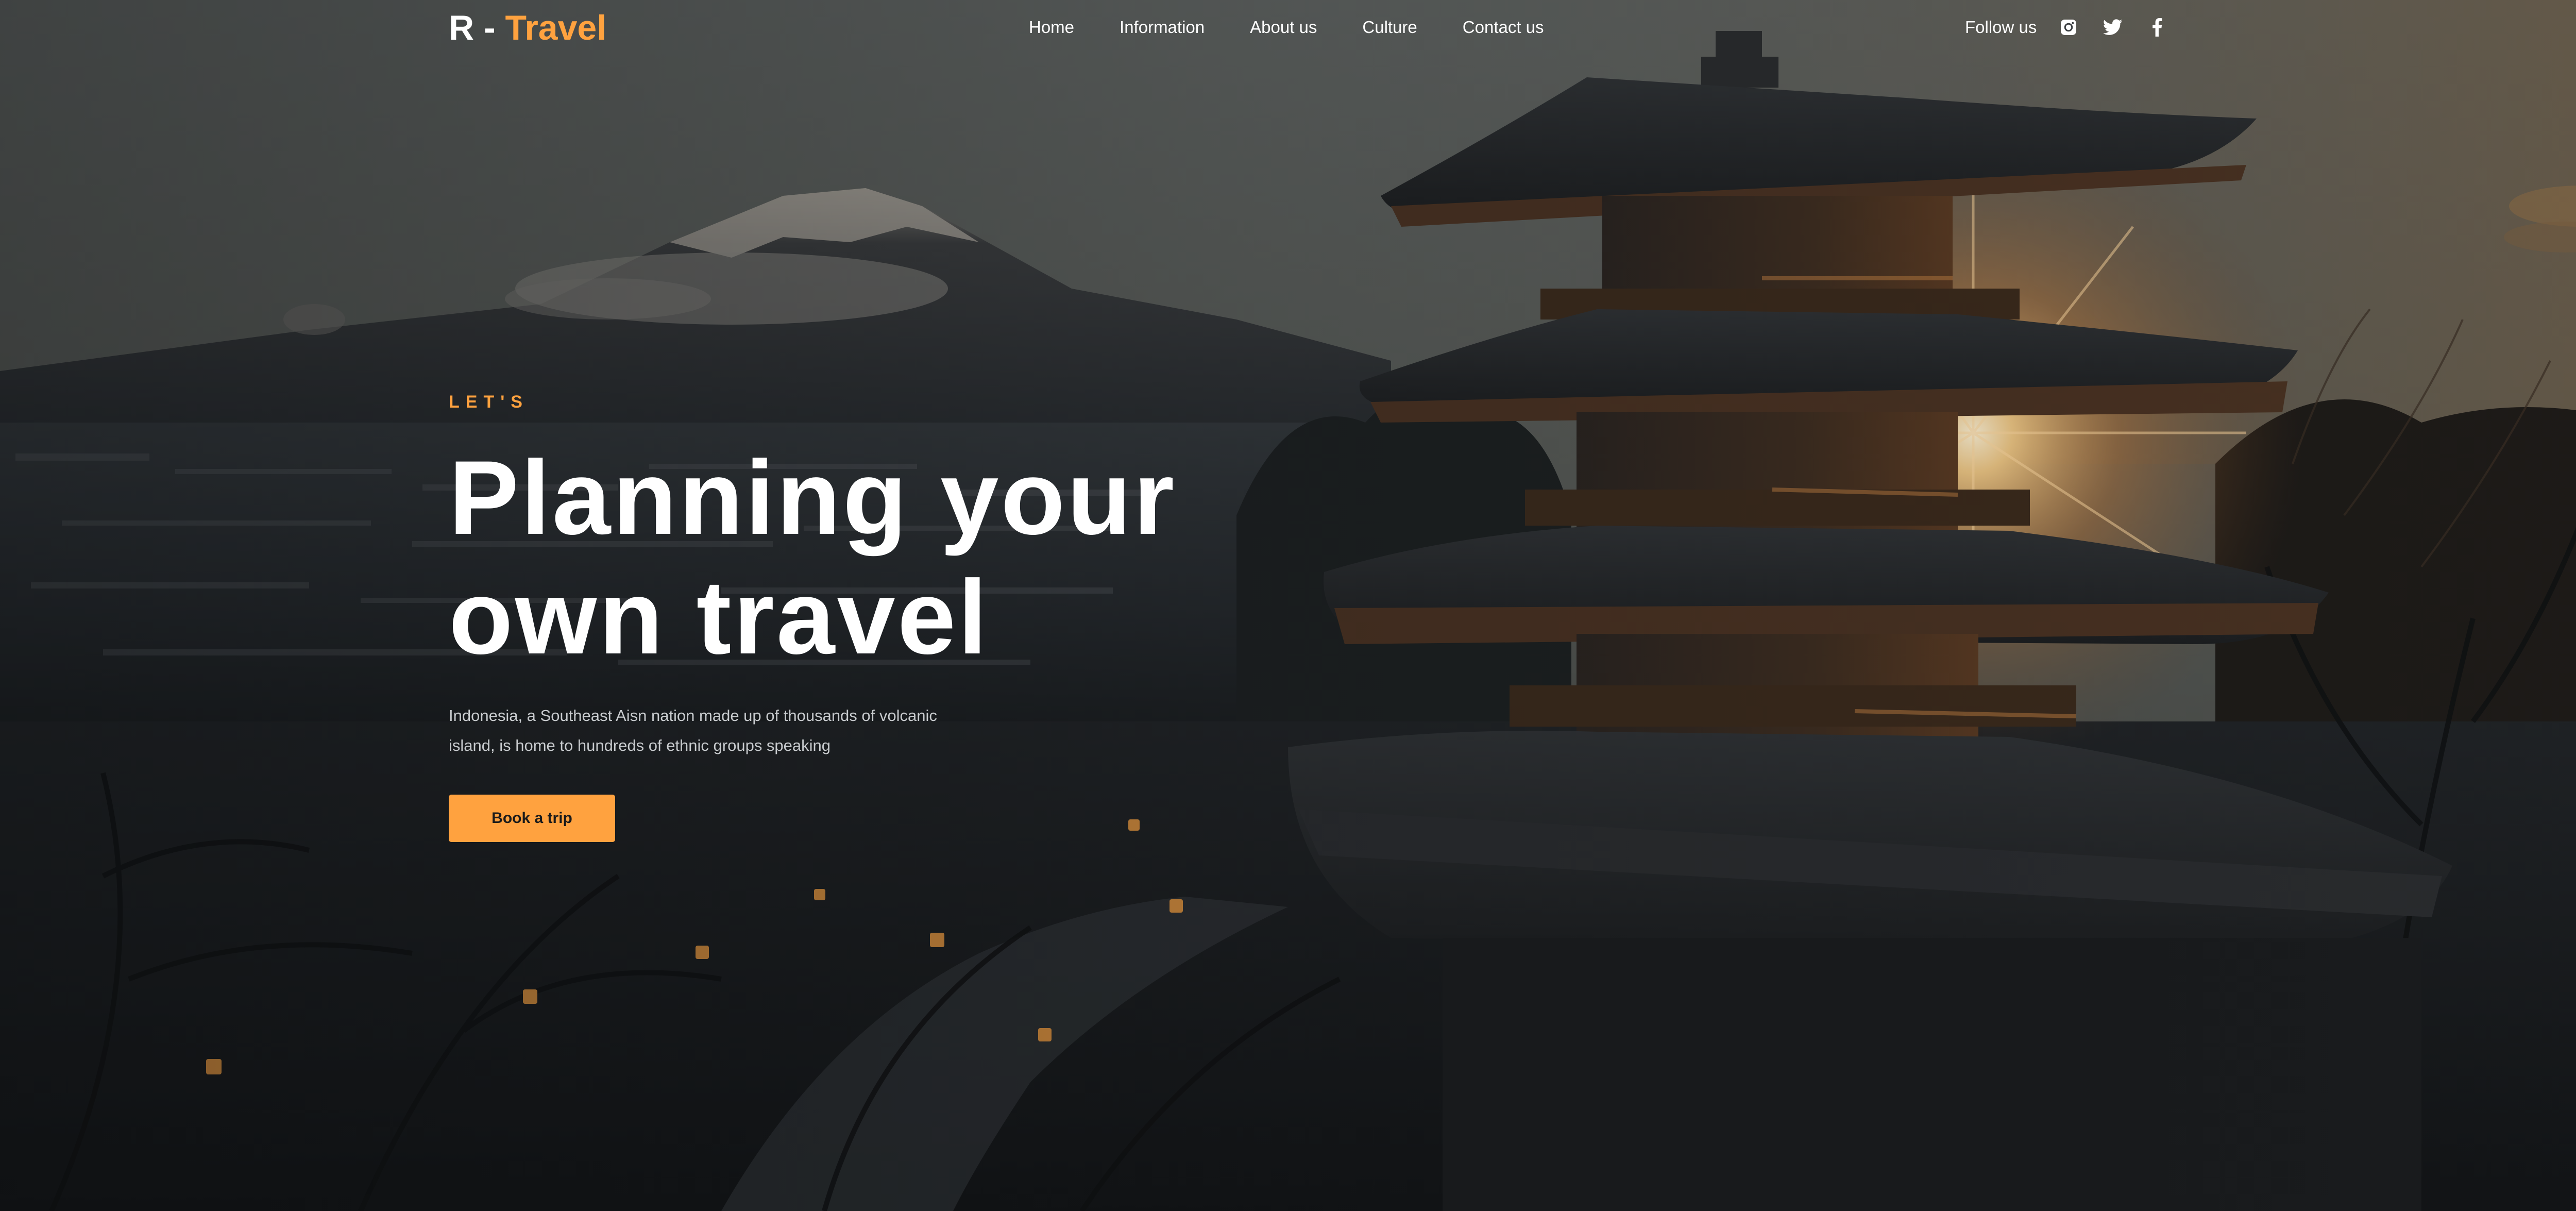 The width and height of the screenshot is (2576, 1211). Describe the element at coordinates (1051, 28) in the screenshot. I see `nav-link-home: Home` at that location.